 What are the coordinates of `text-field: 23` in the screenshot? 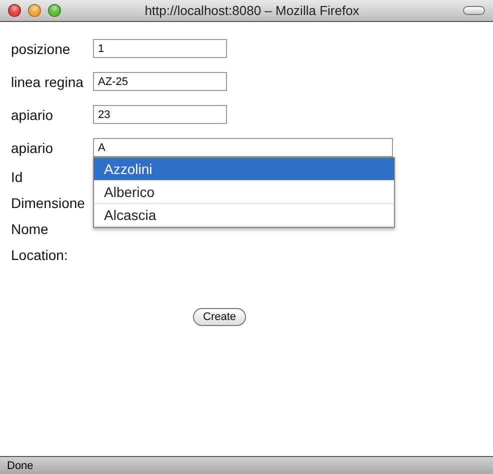 It's located at (160, 114).